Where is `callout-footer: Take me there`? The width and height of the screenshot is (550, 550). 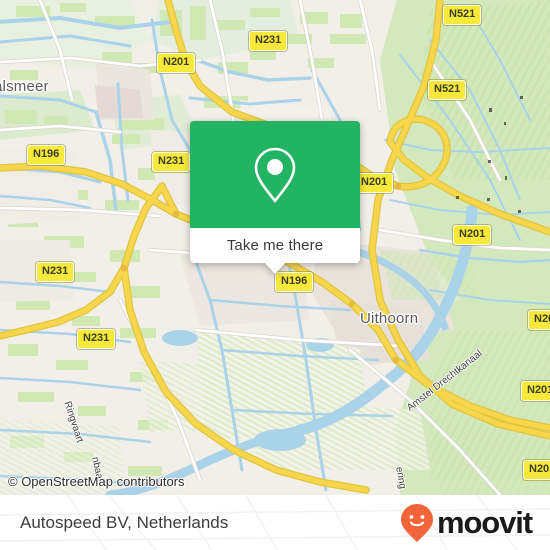 callout-footer: Take me there is located at coordinates (275, 251).